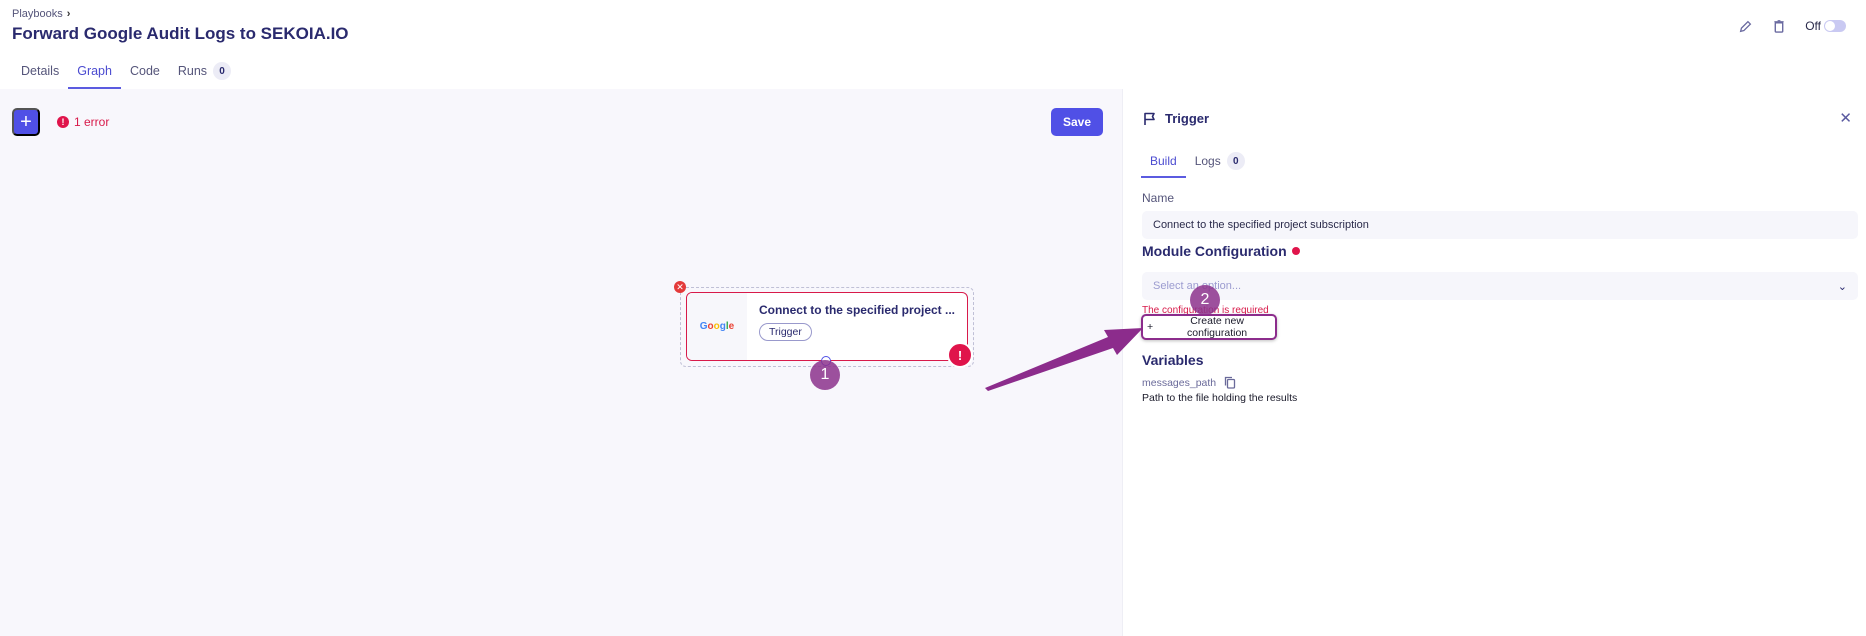 This screenshot has width=1866, height=636. I want to click on panel-header: Trigger, so click(1176, 118).